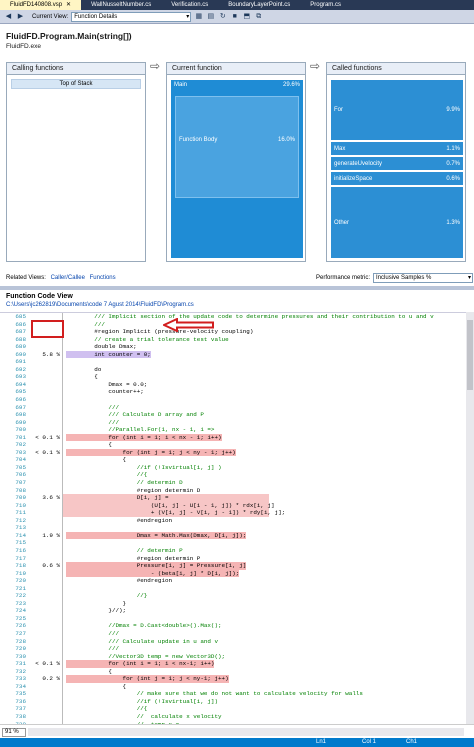  Describe the element at coordinates (259, 5) in the screenshot. I see `tab-3: BoundaryLayerPoint.cs` at that location.